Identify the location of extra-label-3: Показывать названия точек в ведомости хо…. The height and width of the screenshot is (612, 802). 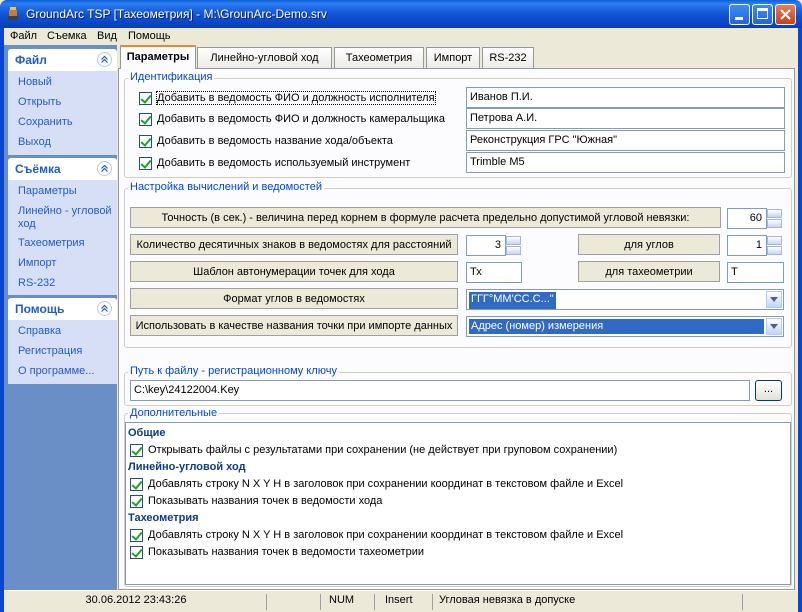
(265, 501).